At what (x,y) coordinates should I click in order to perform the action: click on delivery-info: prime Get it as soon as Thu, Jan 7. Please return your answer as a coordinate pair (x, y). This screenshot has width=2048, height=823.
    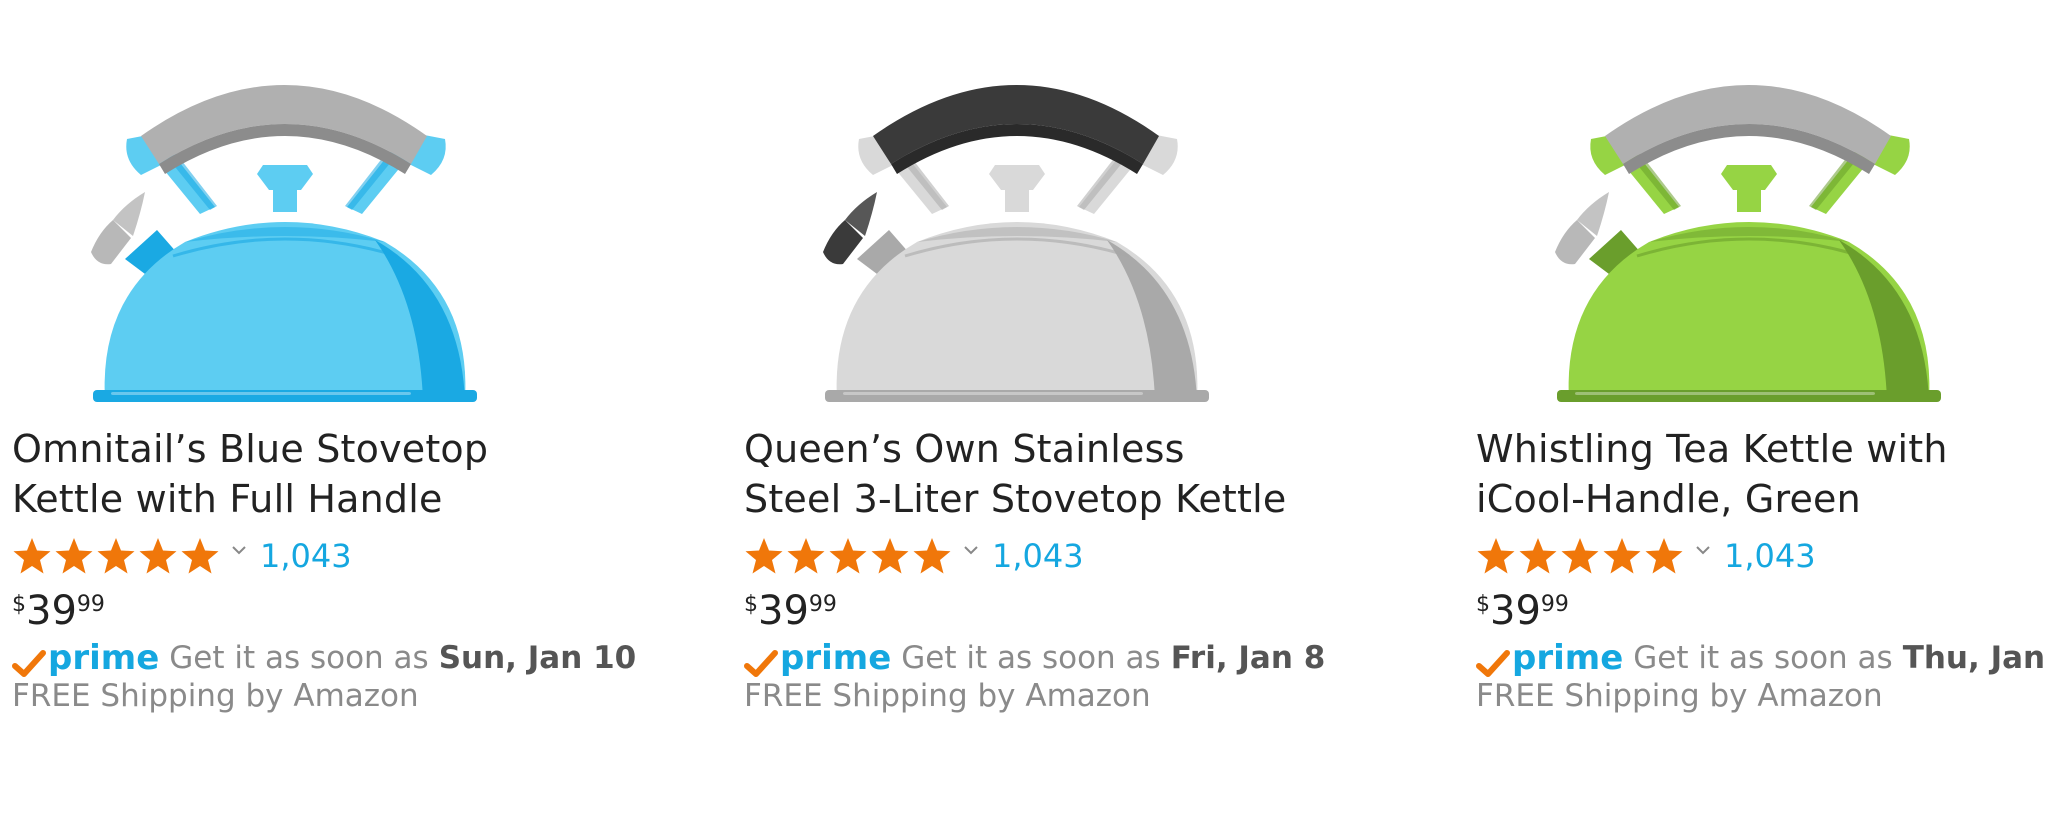
    Looking at the image, I should click on (1762, 658).